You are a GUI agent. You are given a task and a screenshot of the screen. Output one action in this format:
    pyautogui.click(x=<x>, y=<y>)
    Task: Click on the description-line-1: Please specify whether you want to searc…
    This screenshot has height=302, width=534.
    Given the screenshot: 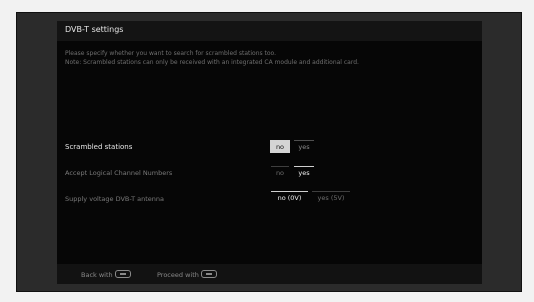 What is the action you would take?
    pyautogui.click(x=171, y=53)
    